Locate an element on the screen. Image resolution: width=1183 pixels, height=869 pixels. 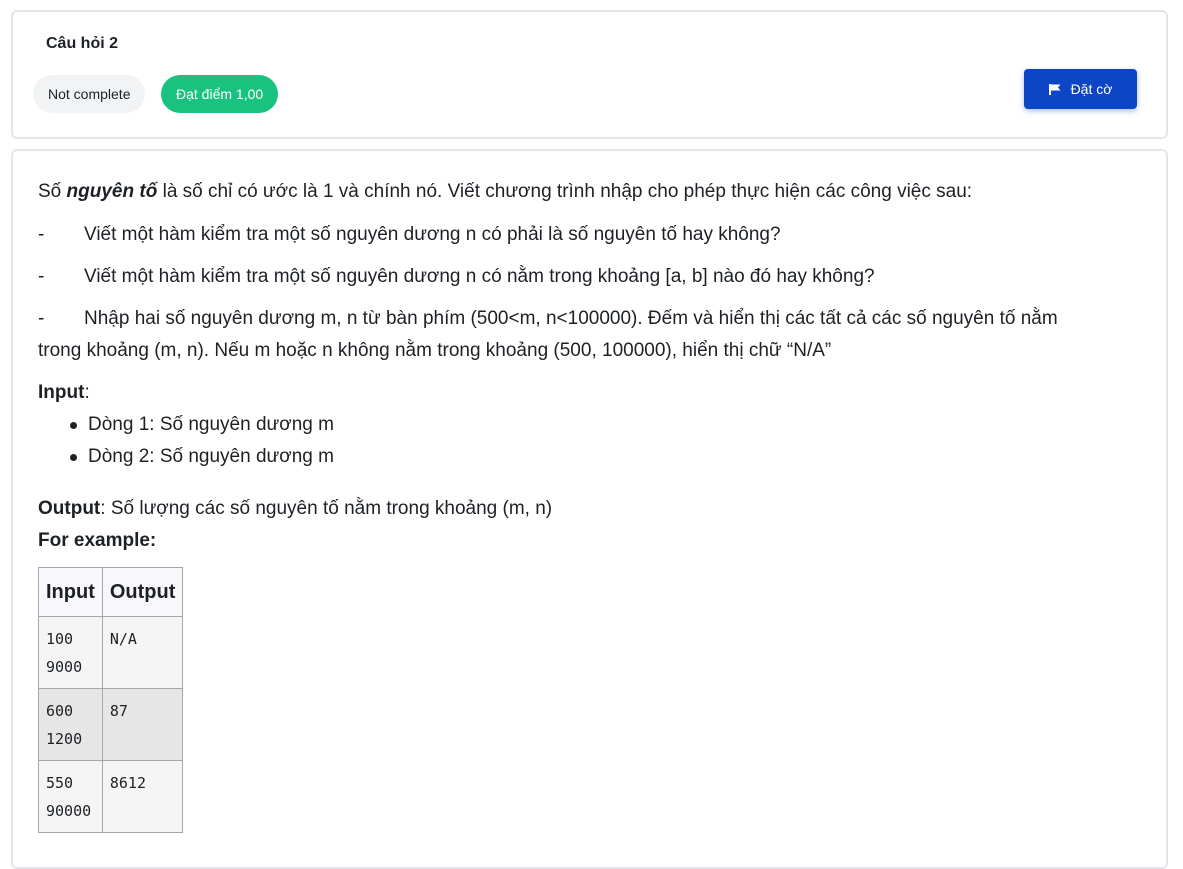
intro-prefix: Số is located at coordinates (52, 191).